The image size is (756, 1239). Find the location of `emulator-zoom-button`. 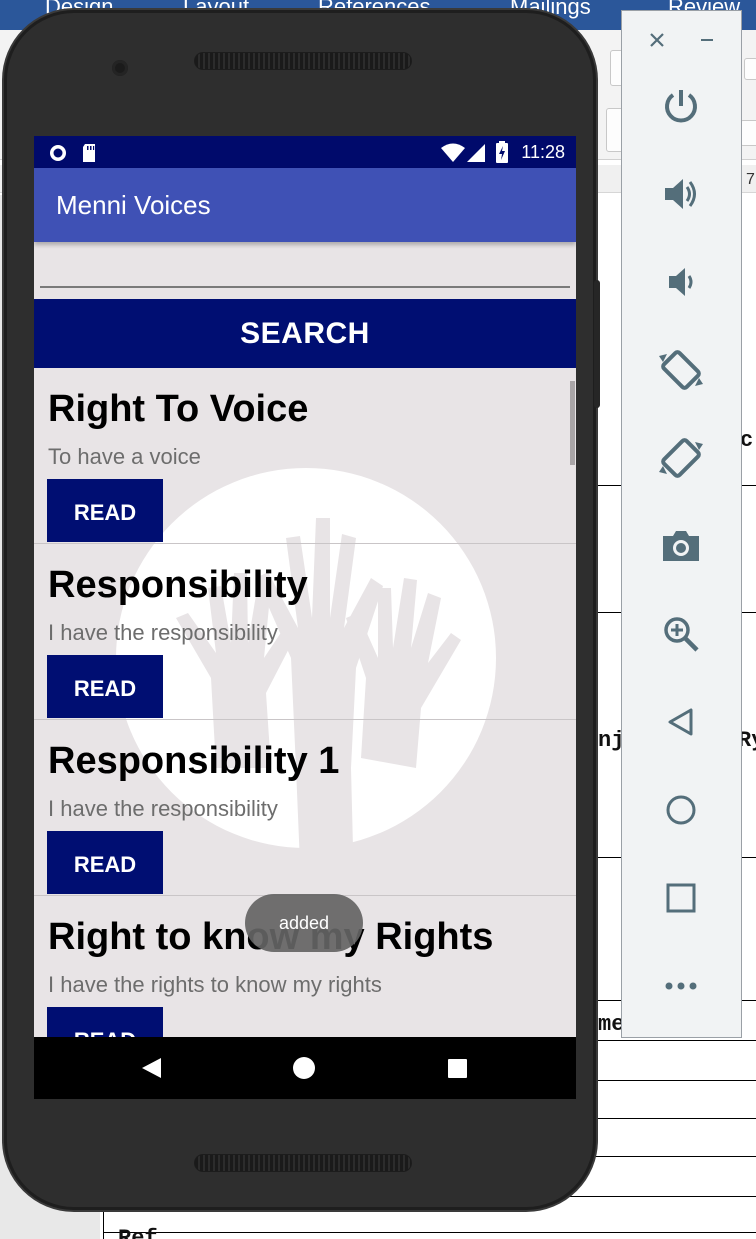

emulator-zoom-button is located at coordinates (681, 634).